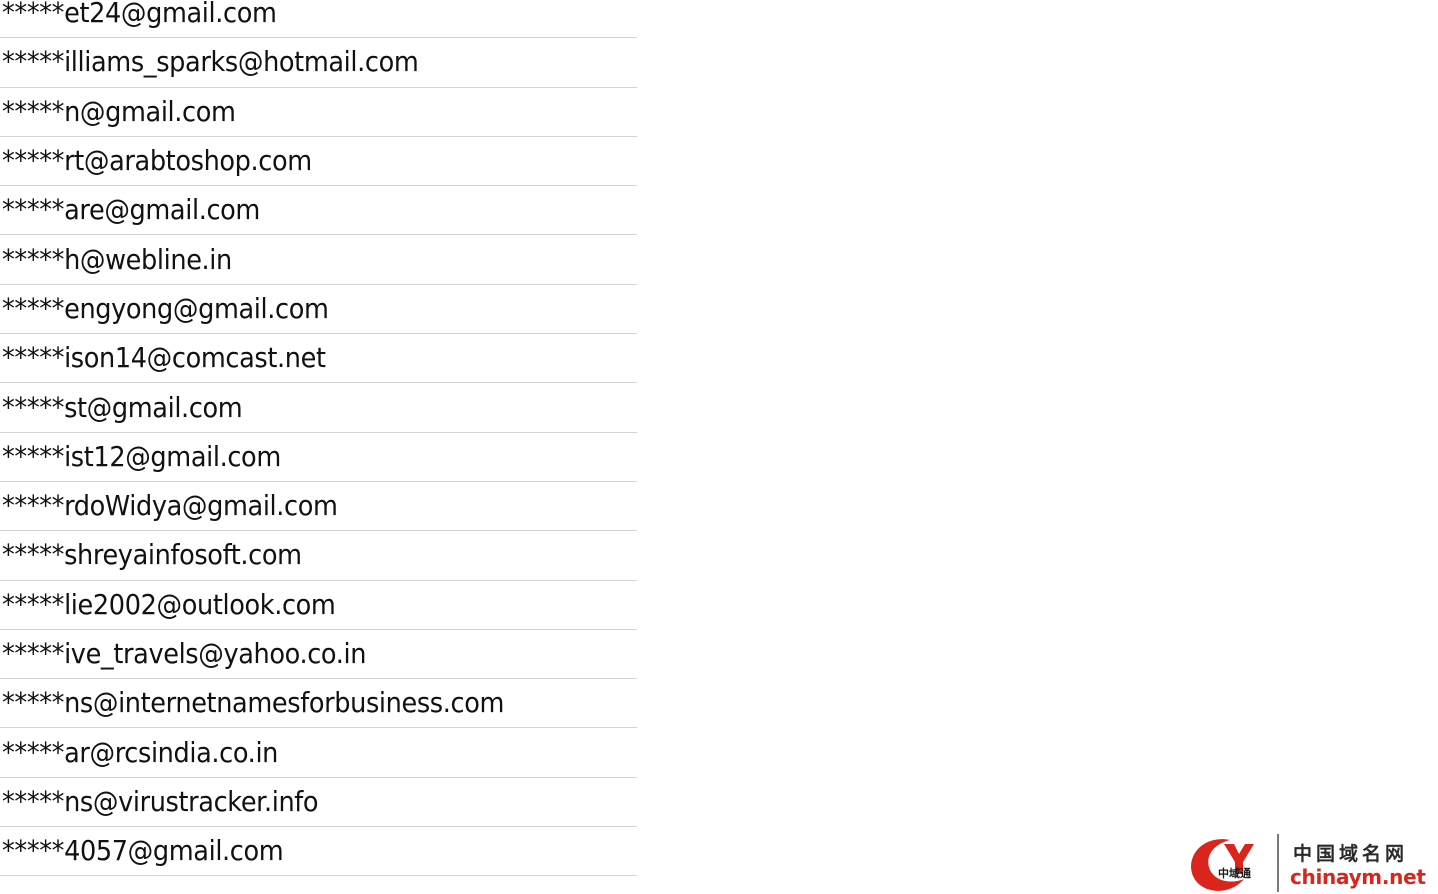  I want to click on watermark-cn-name: 中国域名网, so click(1351, 854).